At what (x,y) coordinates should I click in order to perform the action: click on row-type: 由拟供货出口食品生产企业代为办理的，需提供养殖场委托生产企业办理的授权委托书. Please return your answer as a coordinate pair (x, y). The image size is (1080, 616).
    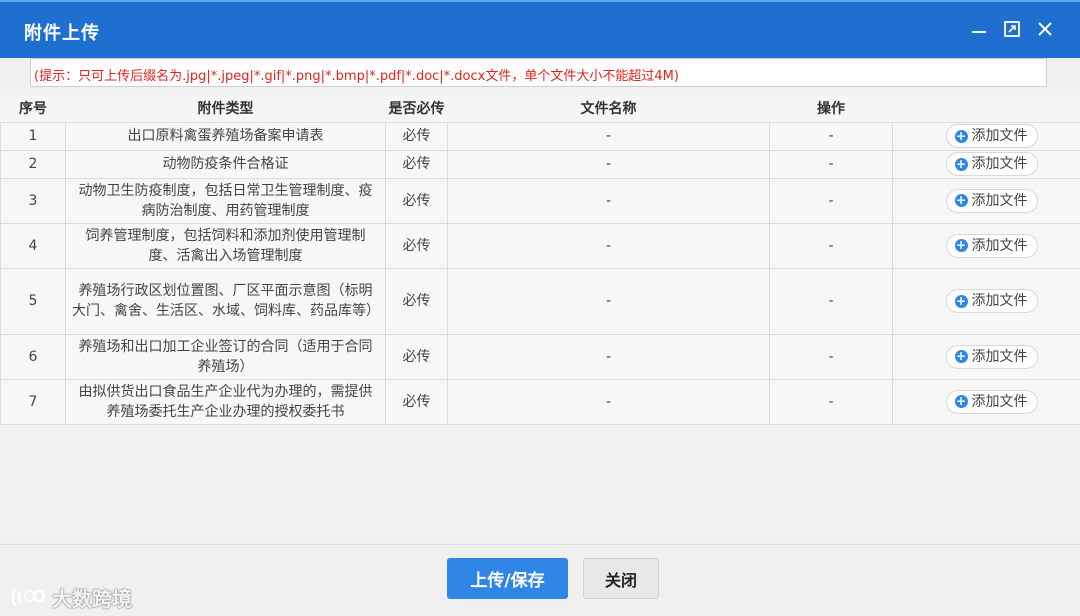
    Looking at the image, I should click on (225, 401).